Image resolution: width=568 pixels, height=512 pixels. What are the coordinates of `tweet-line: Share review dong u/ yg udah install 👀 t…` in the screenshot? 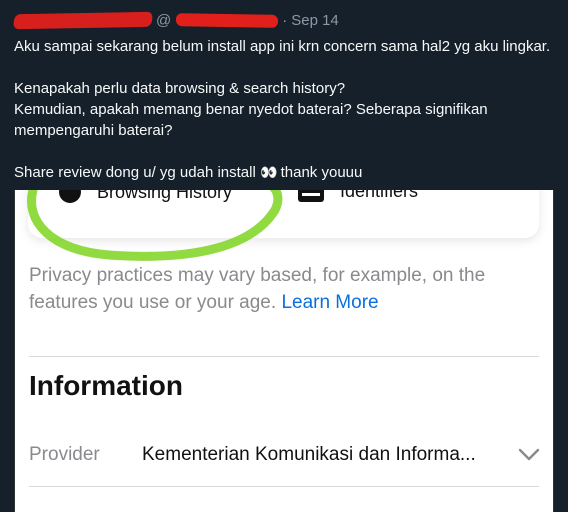 It's located at (188, 172).